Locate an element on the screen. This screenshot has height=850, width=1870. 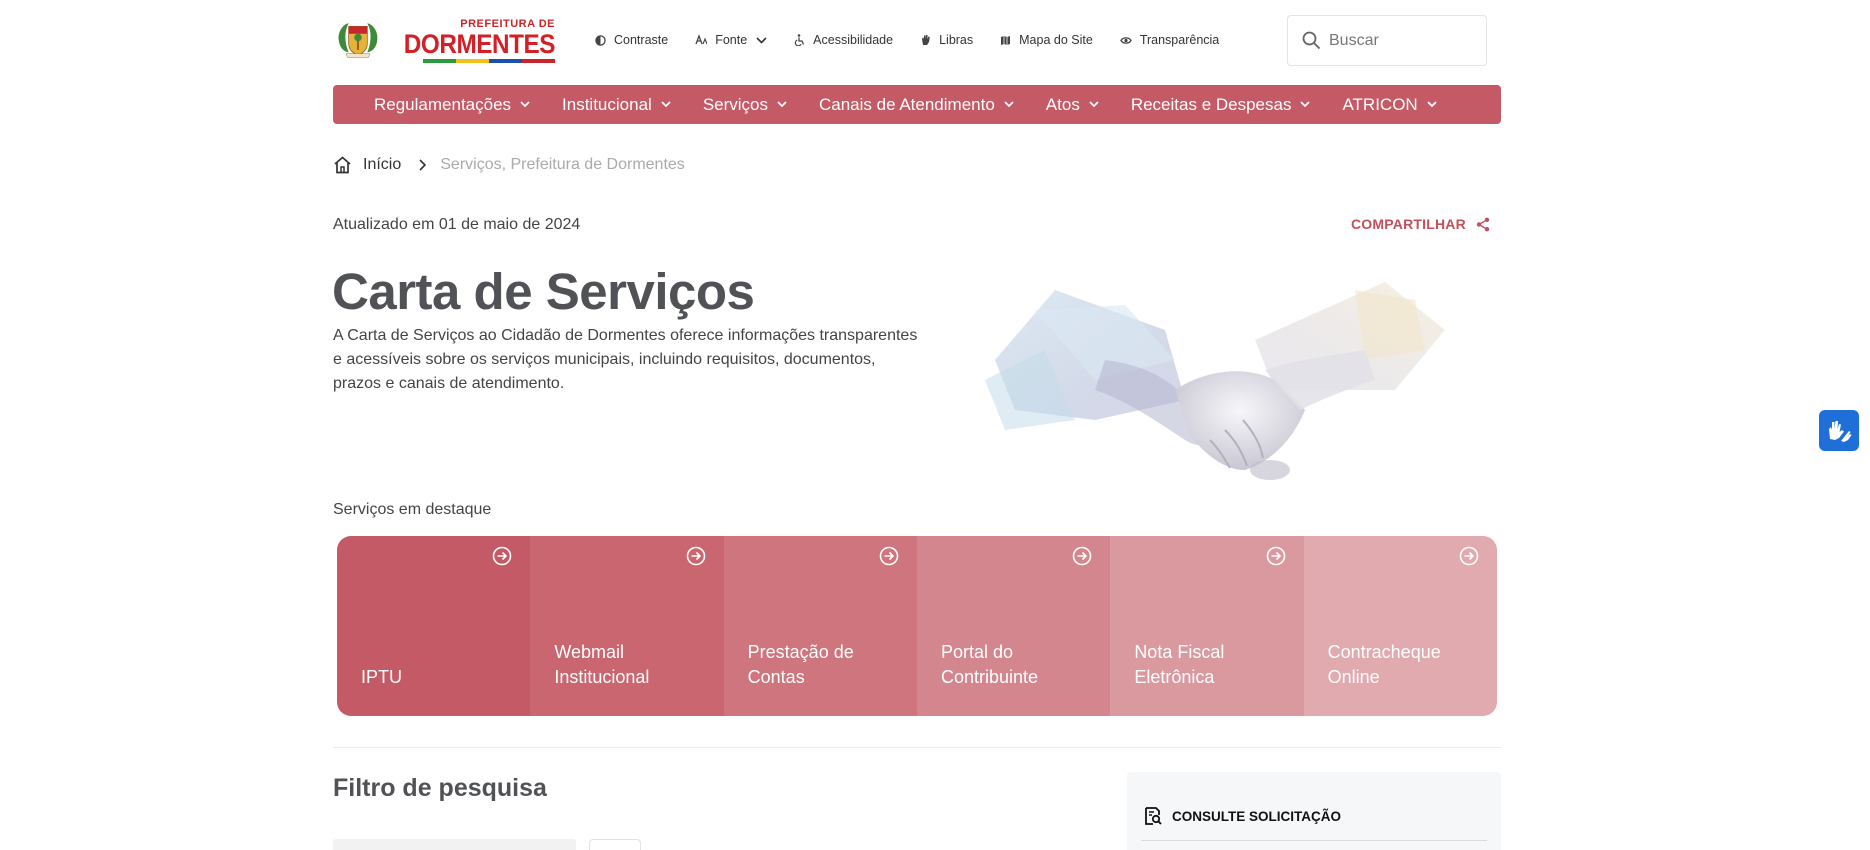
breadcrumb-current: Serviços, Prefeitura de Dormentes is located at coordinates (562, 164).